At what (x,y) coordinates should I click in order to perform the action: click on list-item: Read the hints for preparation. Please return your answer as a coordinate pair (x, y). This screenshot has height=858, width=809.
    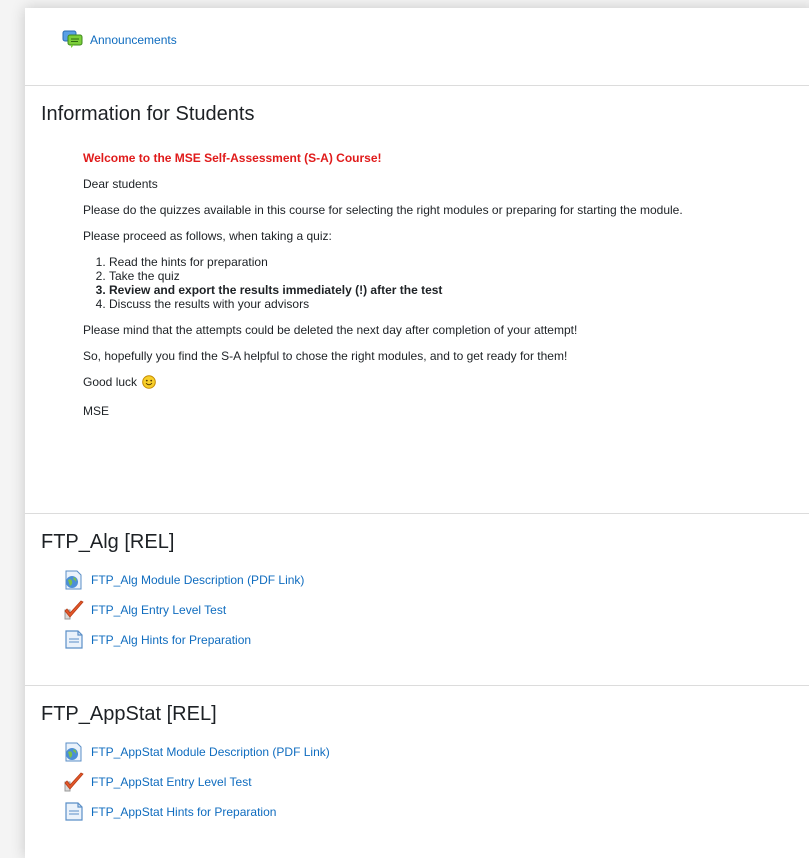
    Looking at the image, I should click on (454, 262).